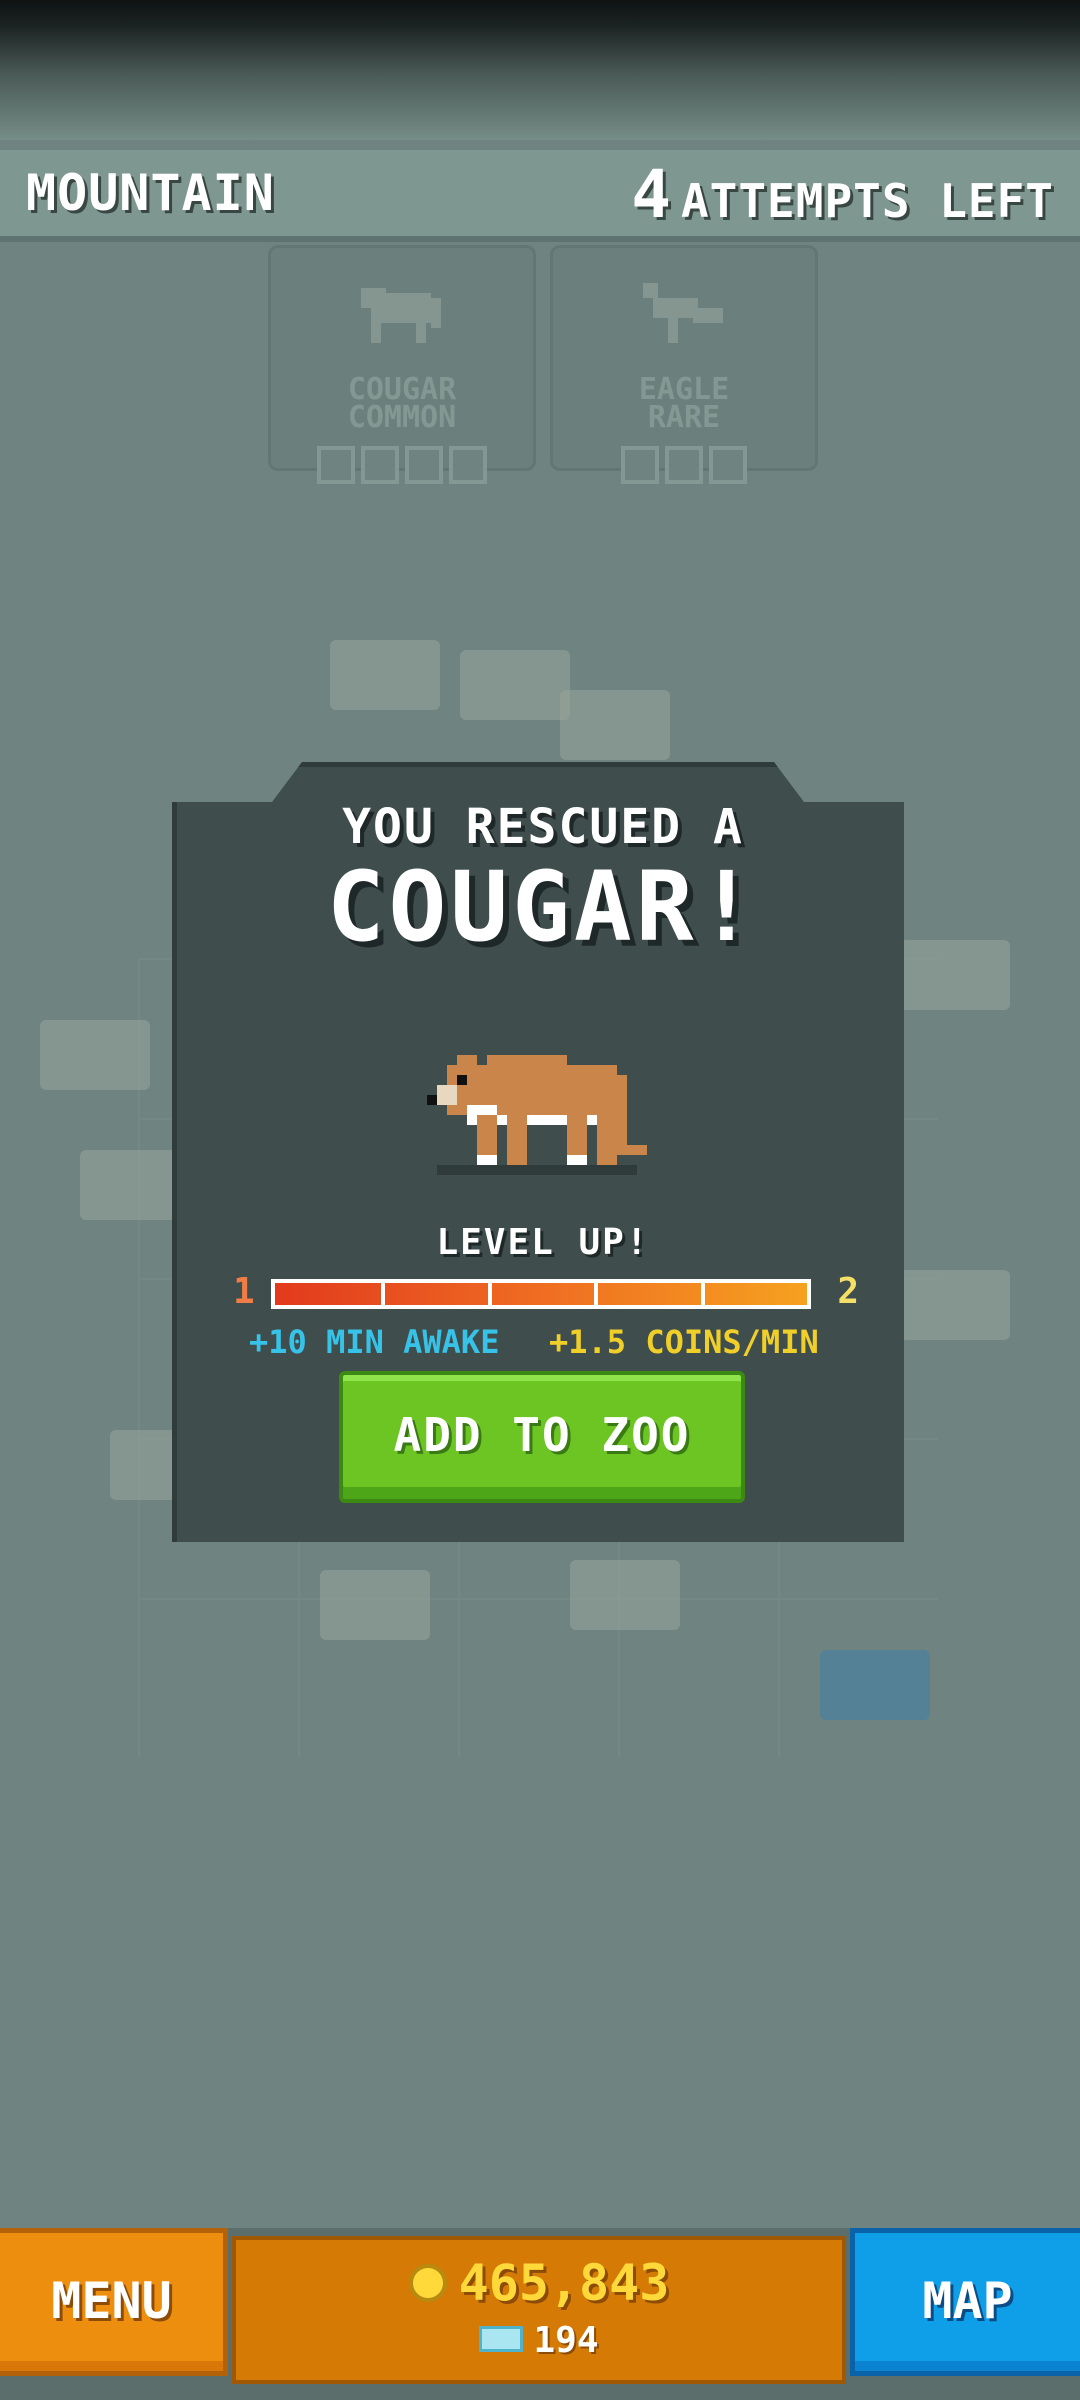  Describe the element at coordinates (540, 70) in the screenshot. I see `top-shade` at that location.